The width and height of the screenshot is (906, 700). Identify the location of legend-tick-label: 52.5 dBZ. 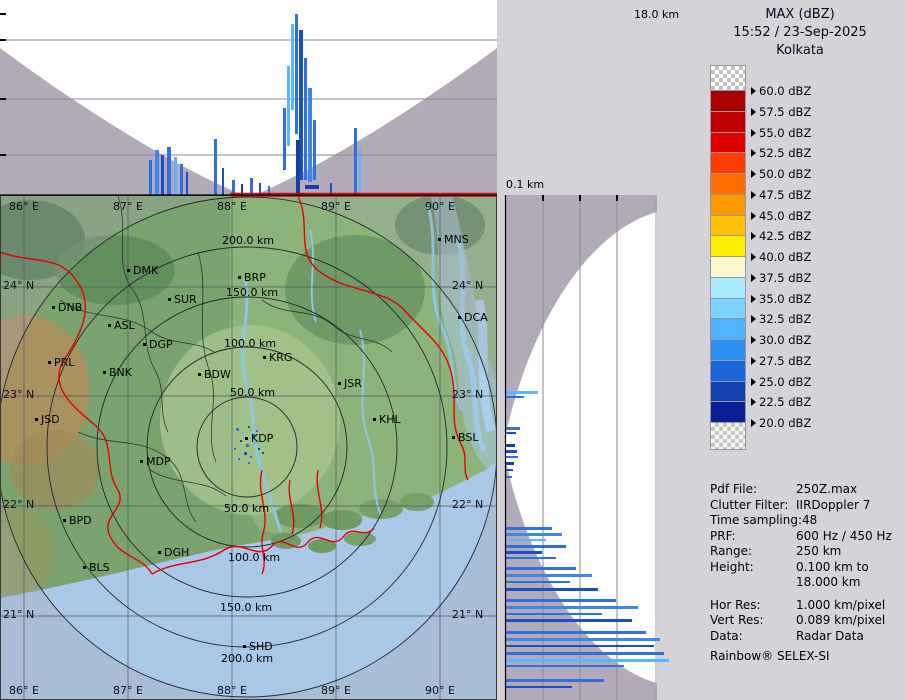
(781, 153).